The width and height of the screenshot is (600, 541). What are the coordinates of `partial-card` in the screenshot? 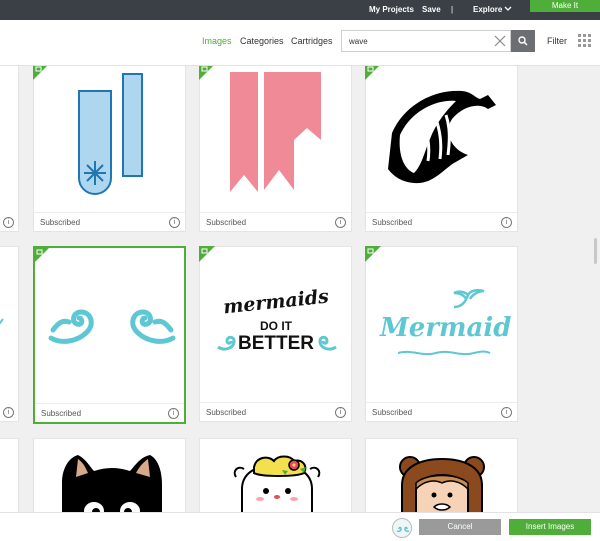 It's located at (9, 475).